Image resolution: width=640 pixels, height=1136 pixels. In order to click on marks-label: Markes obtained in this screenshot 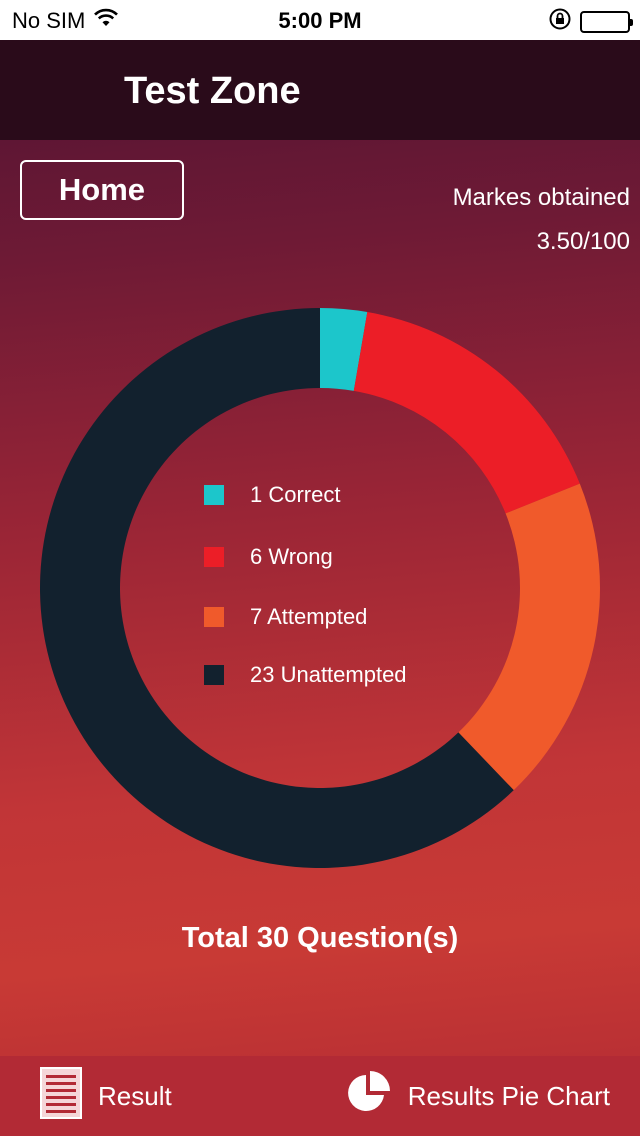, I will do `click(541, 197)`.